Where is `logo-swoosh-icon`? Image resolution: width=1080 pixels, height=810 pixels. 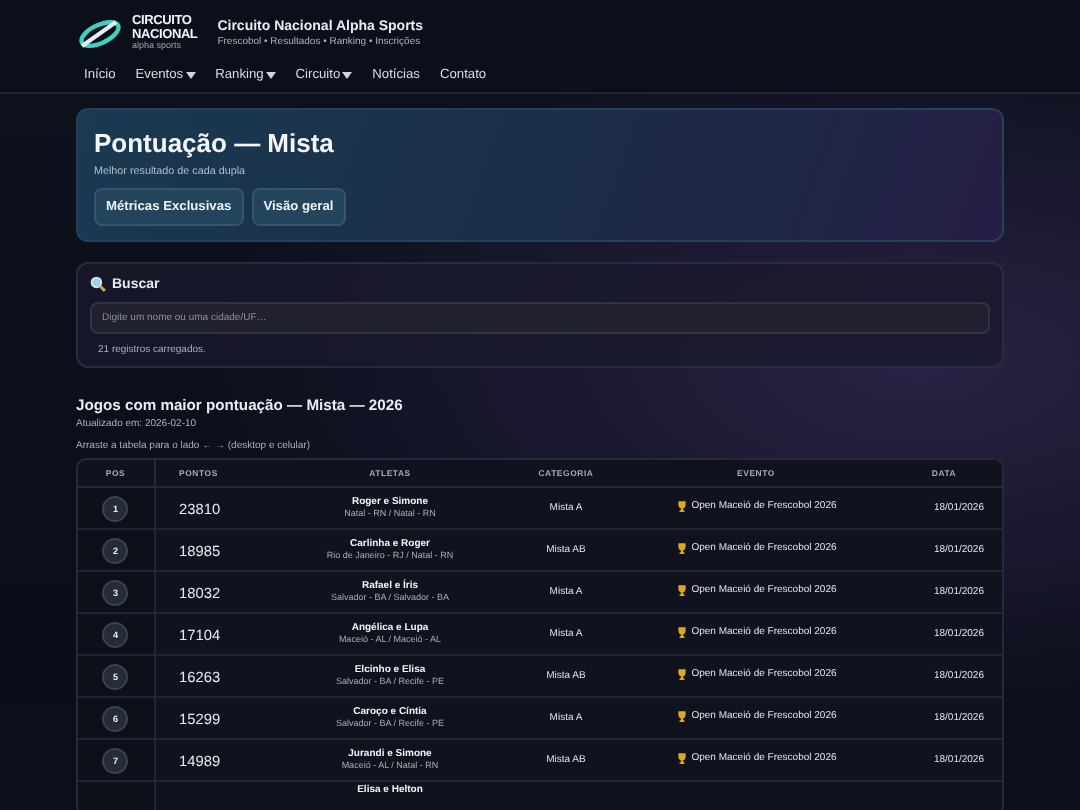
logo-swoosh-icon is located at coordinates (100, 34).